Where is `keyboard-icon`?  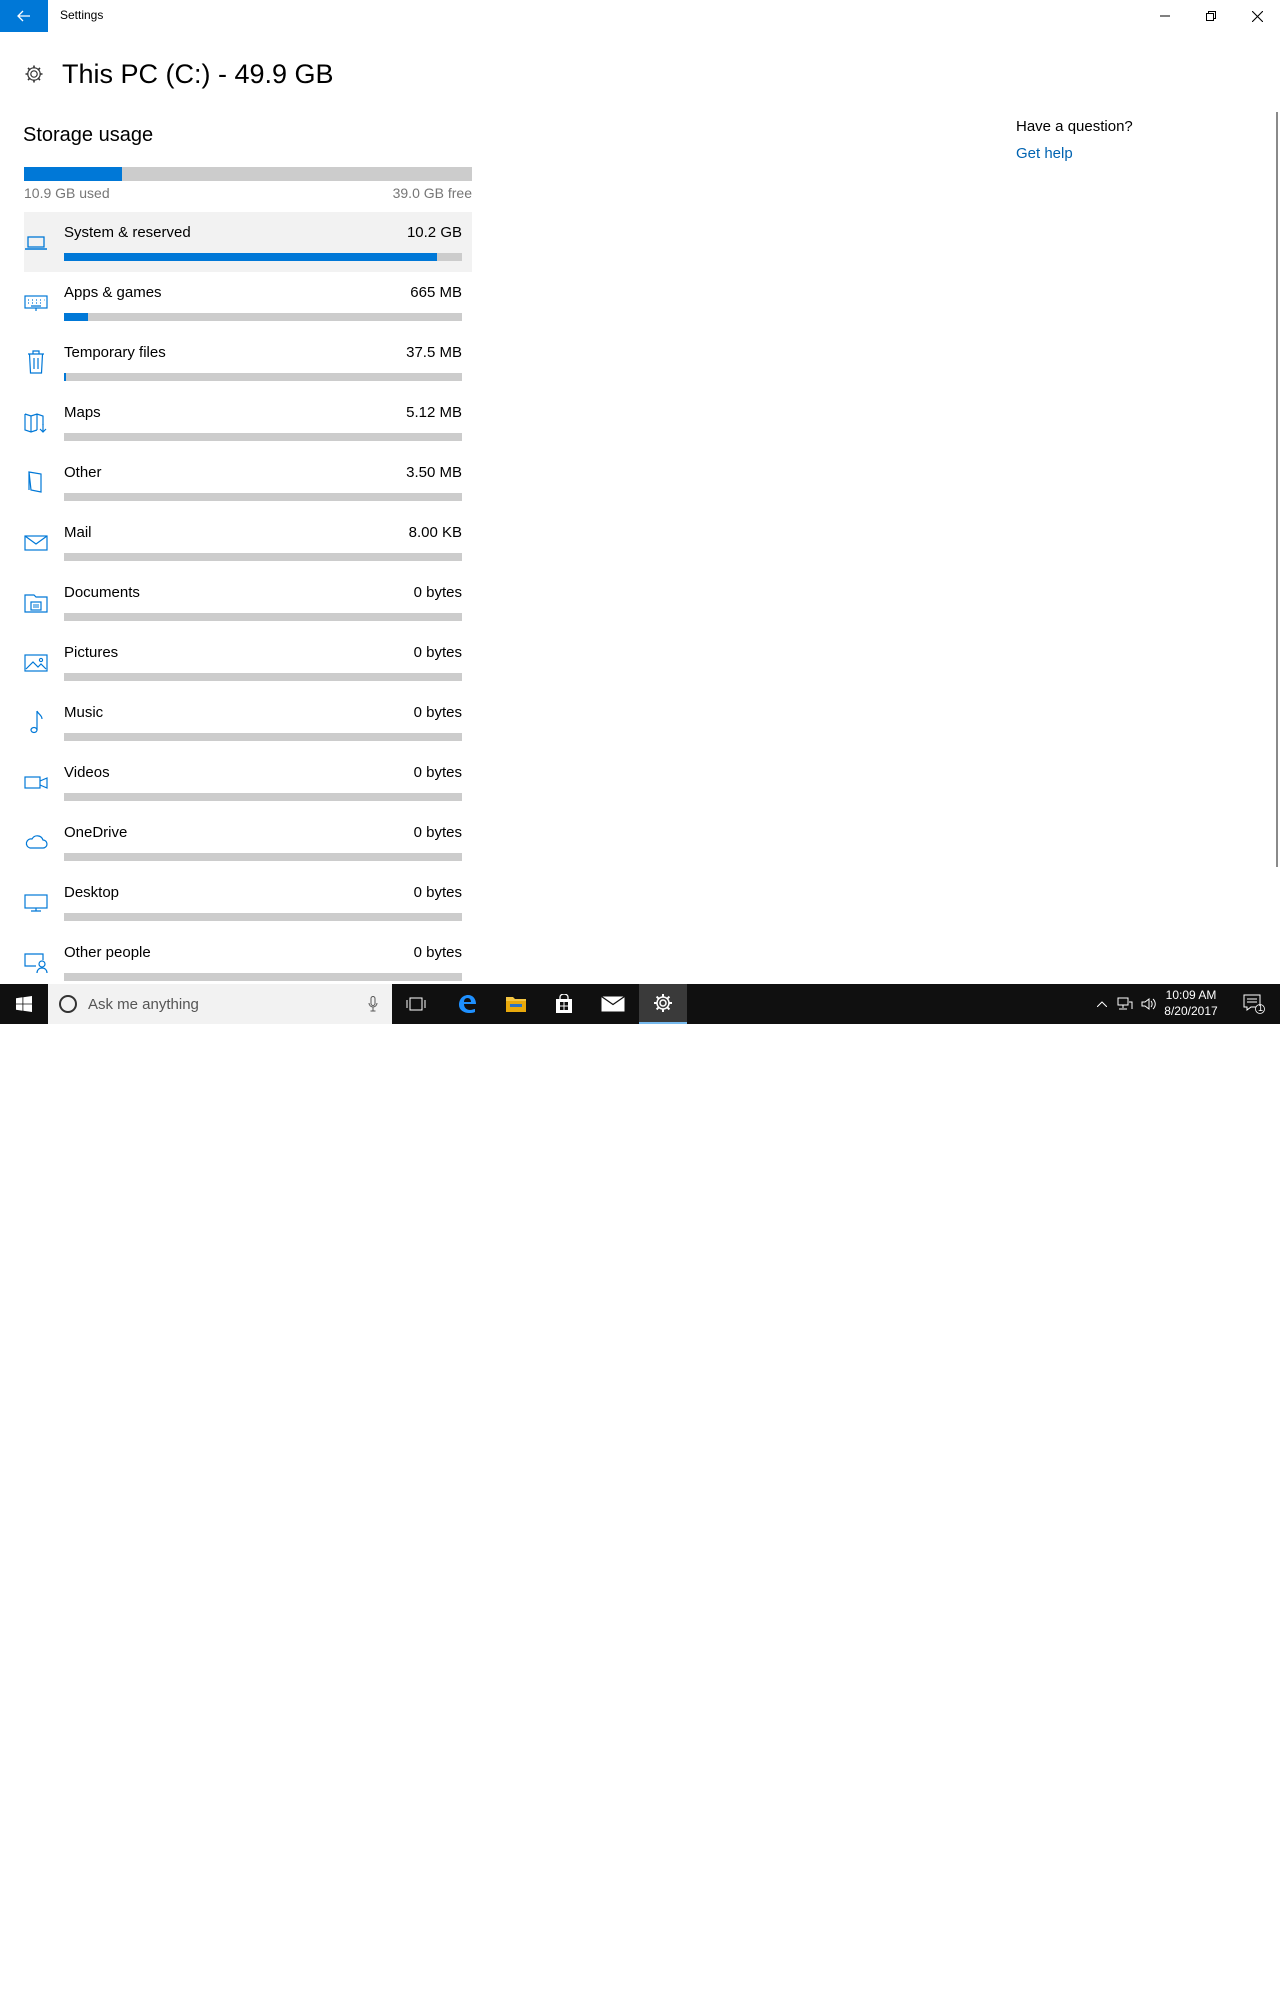 keyboard-icon is located at coordinates (36, 303).